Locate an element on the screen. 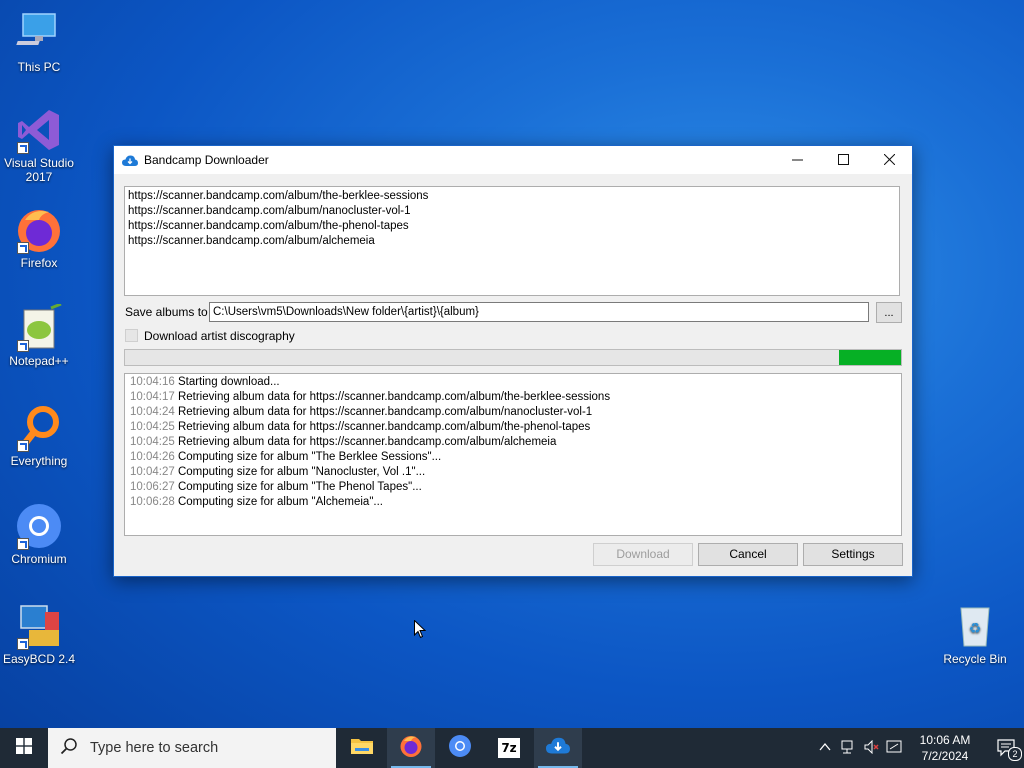 Image resolution: width=1024 pixels, height=768 pixels. start-button is located at coordinates (24, 748).